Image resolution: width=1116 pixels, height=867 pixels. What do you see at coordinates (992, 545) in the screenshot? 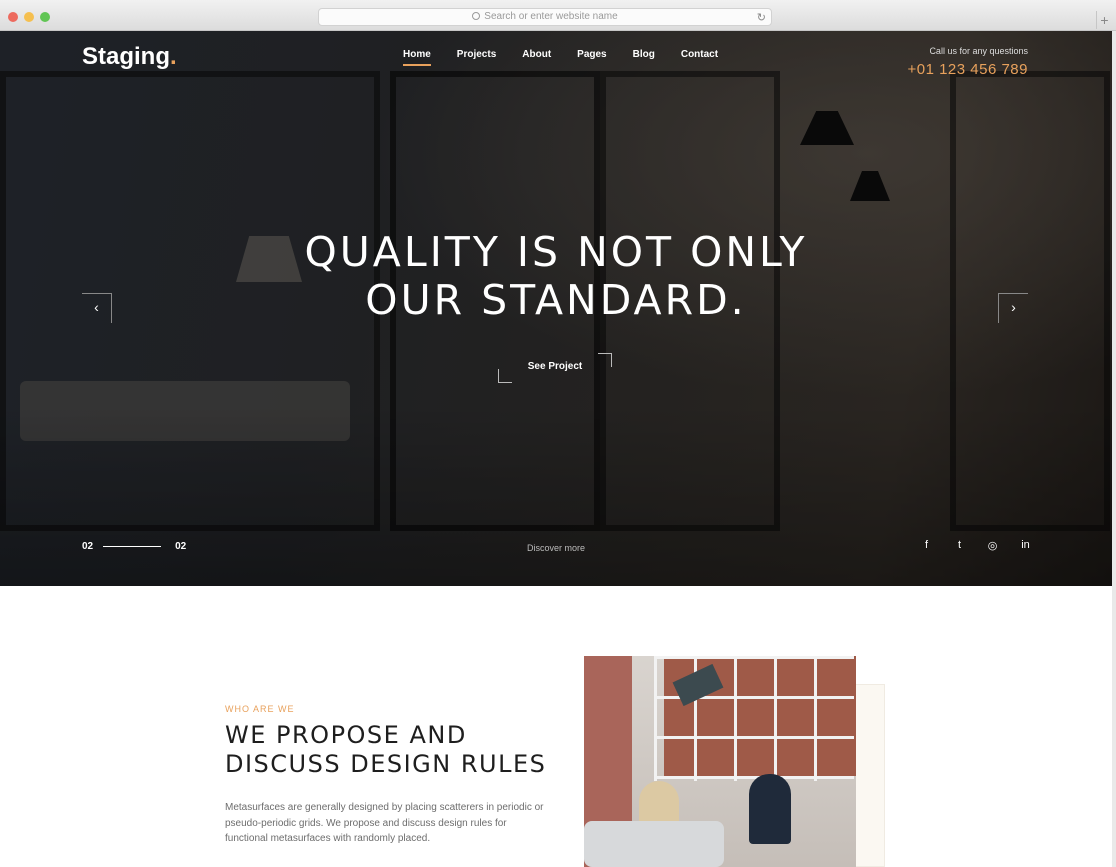
I see `instagram-icon: ◎` at bounding box center [992, 545].